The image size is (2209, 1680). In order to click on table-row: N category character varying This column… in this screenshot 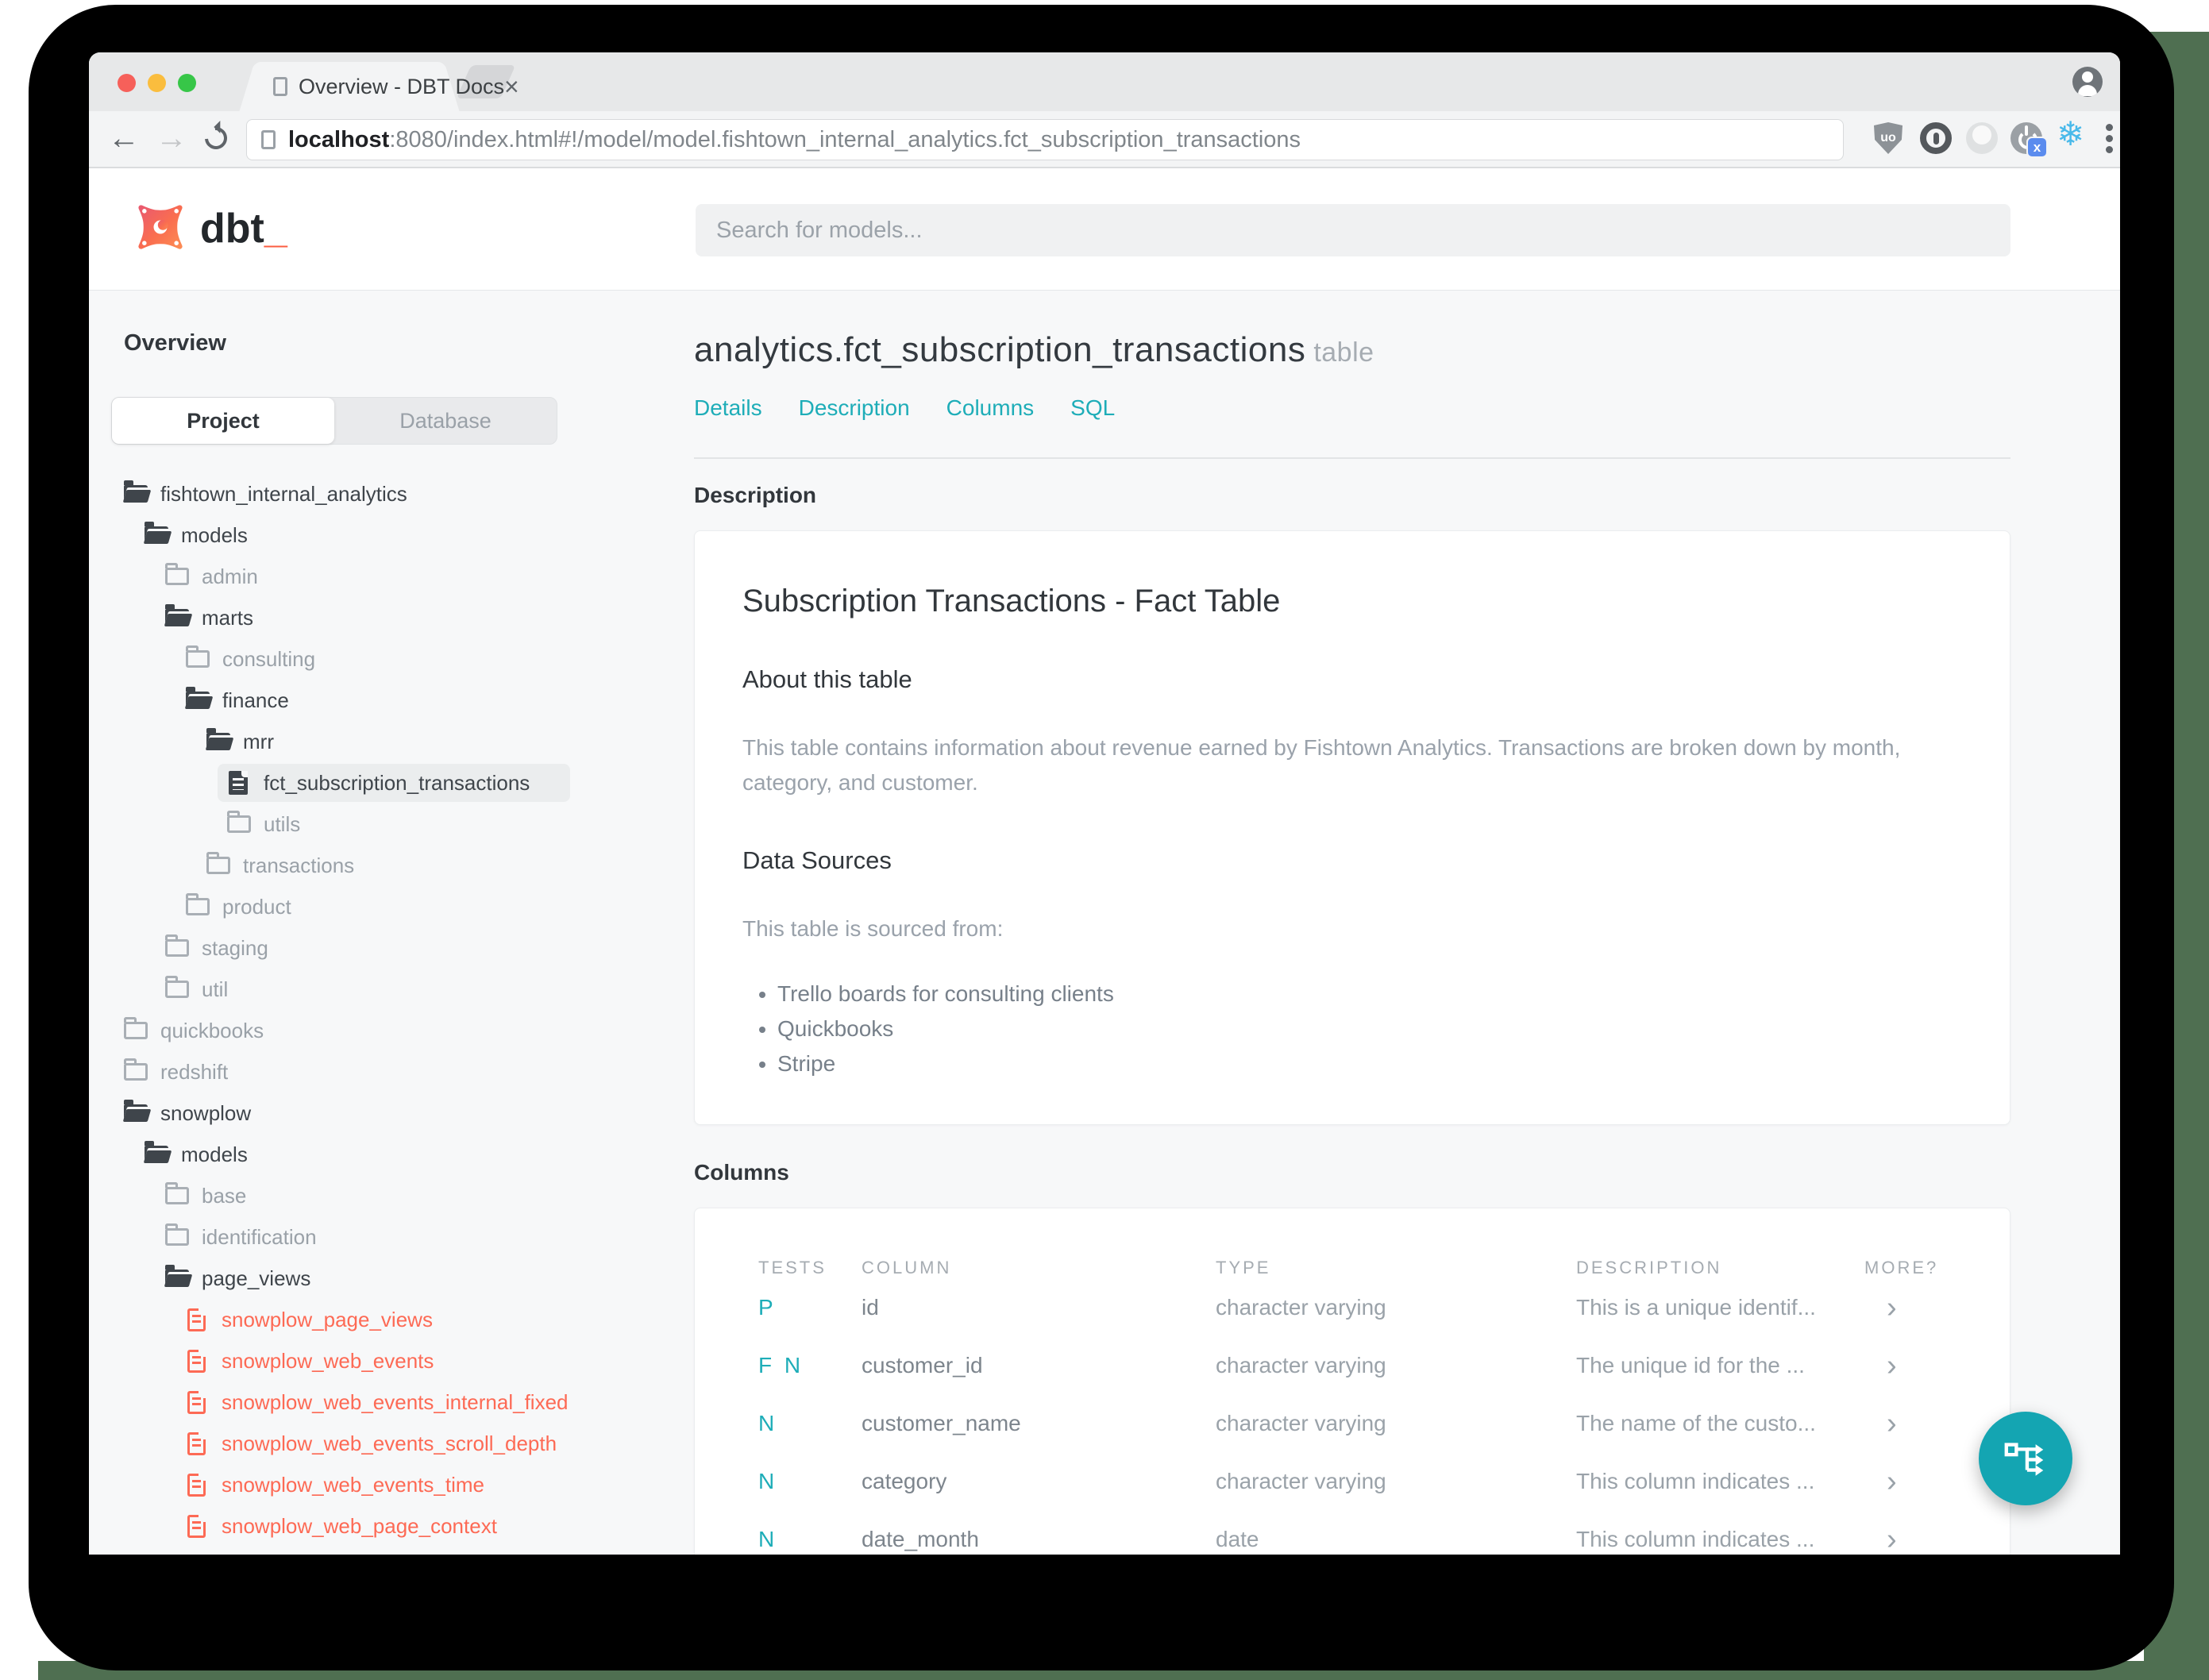, I will do `click(1352, 1481)`.